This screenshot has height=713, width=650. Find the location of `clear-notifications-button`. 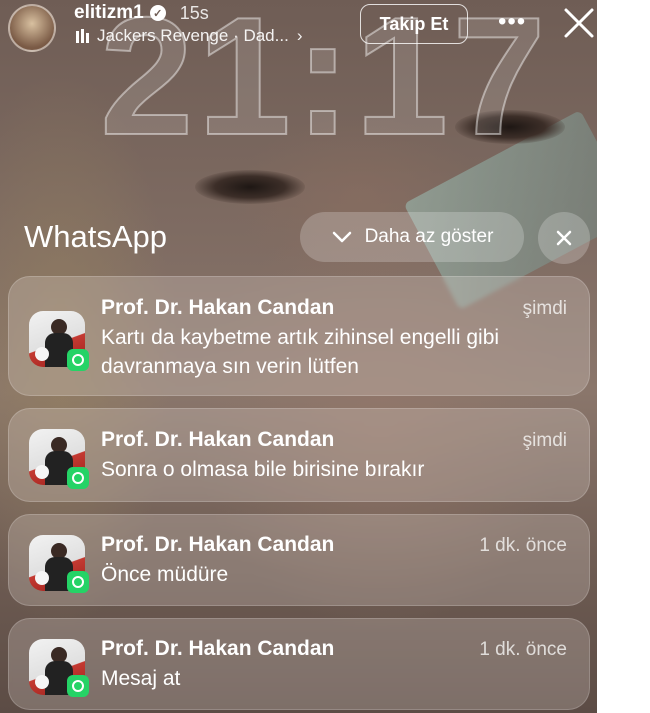

clear-notifications-button is located at coordinates (564, 238).